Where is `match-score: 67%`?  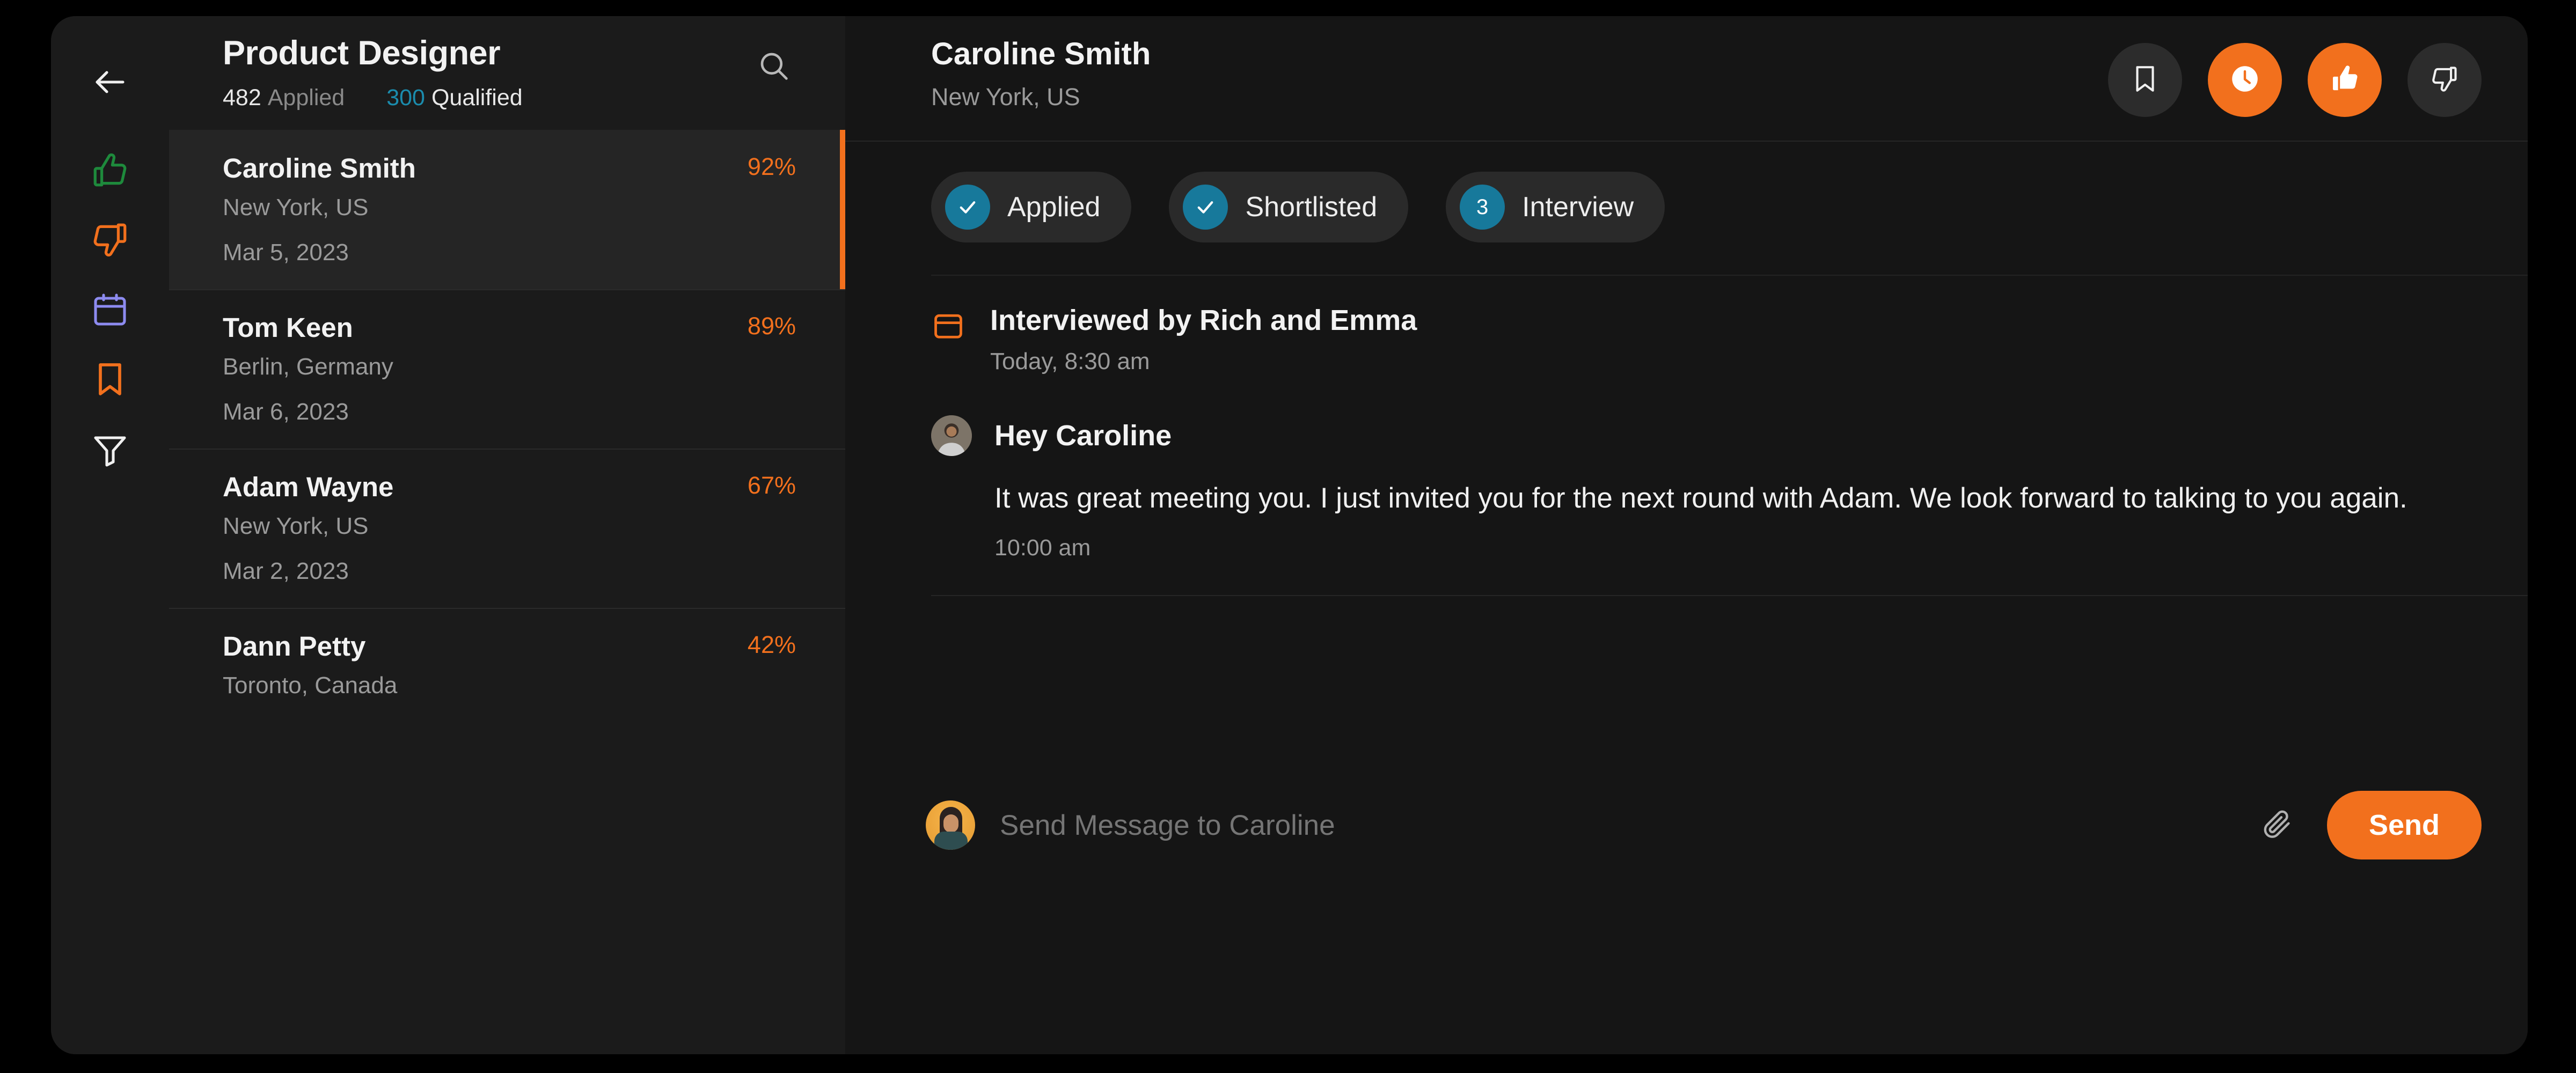
match-score: 67% is located at coordinates (771, 485).